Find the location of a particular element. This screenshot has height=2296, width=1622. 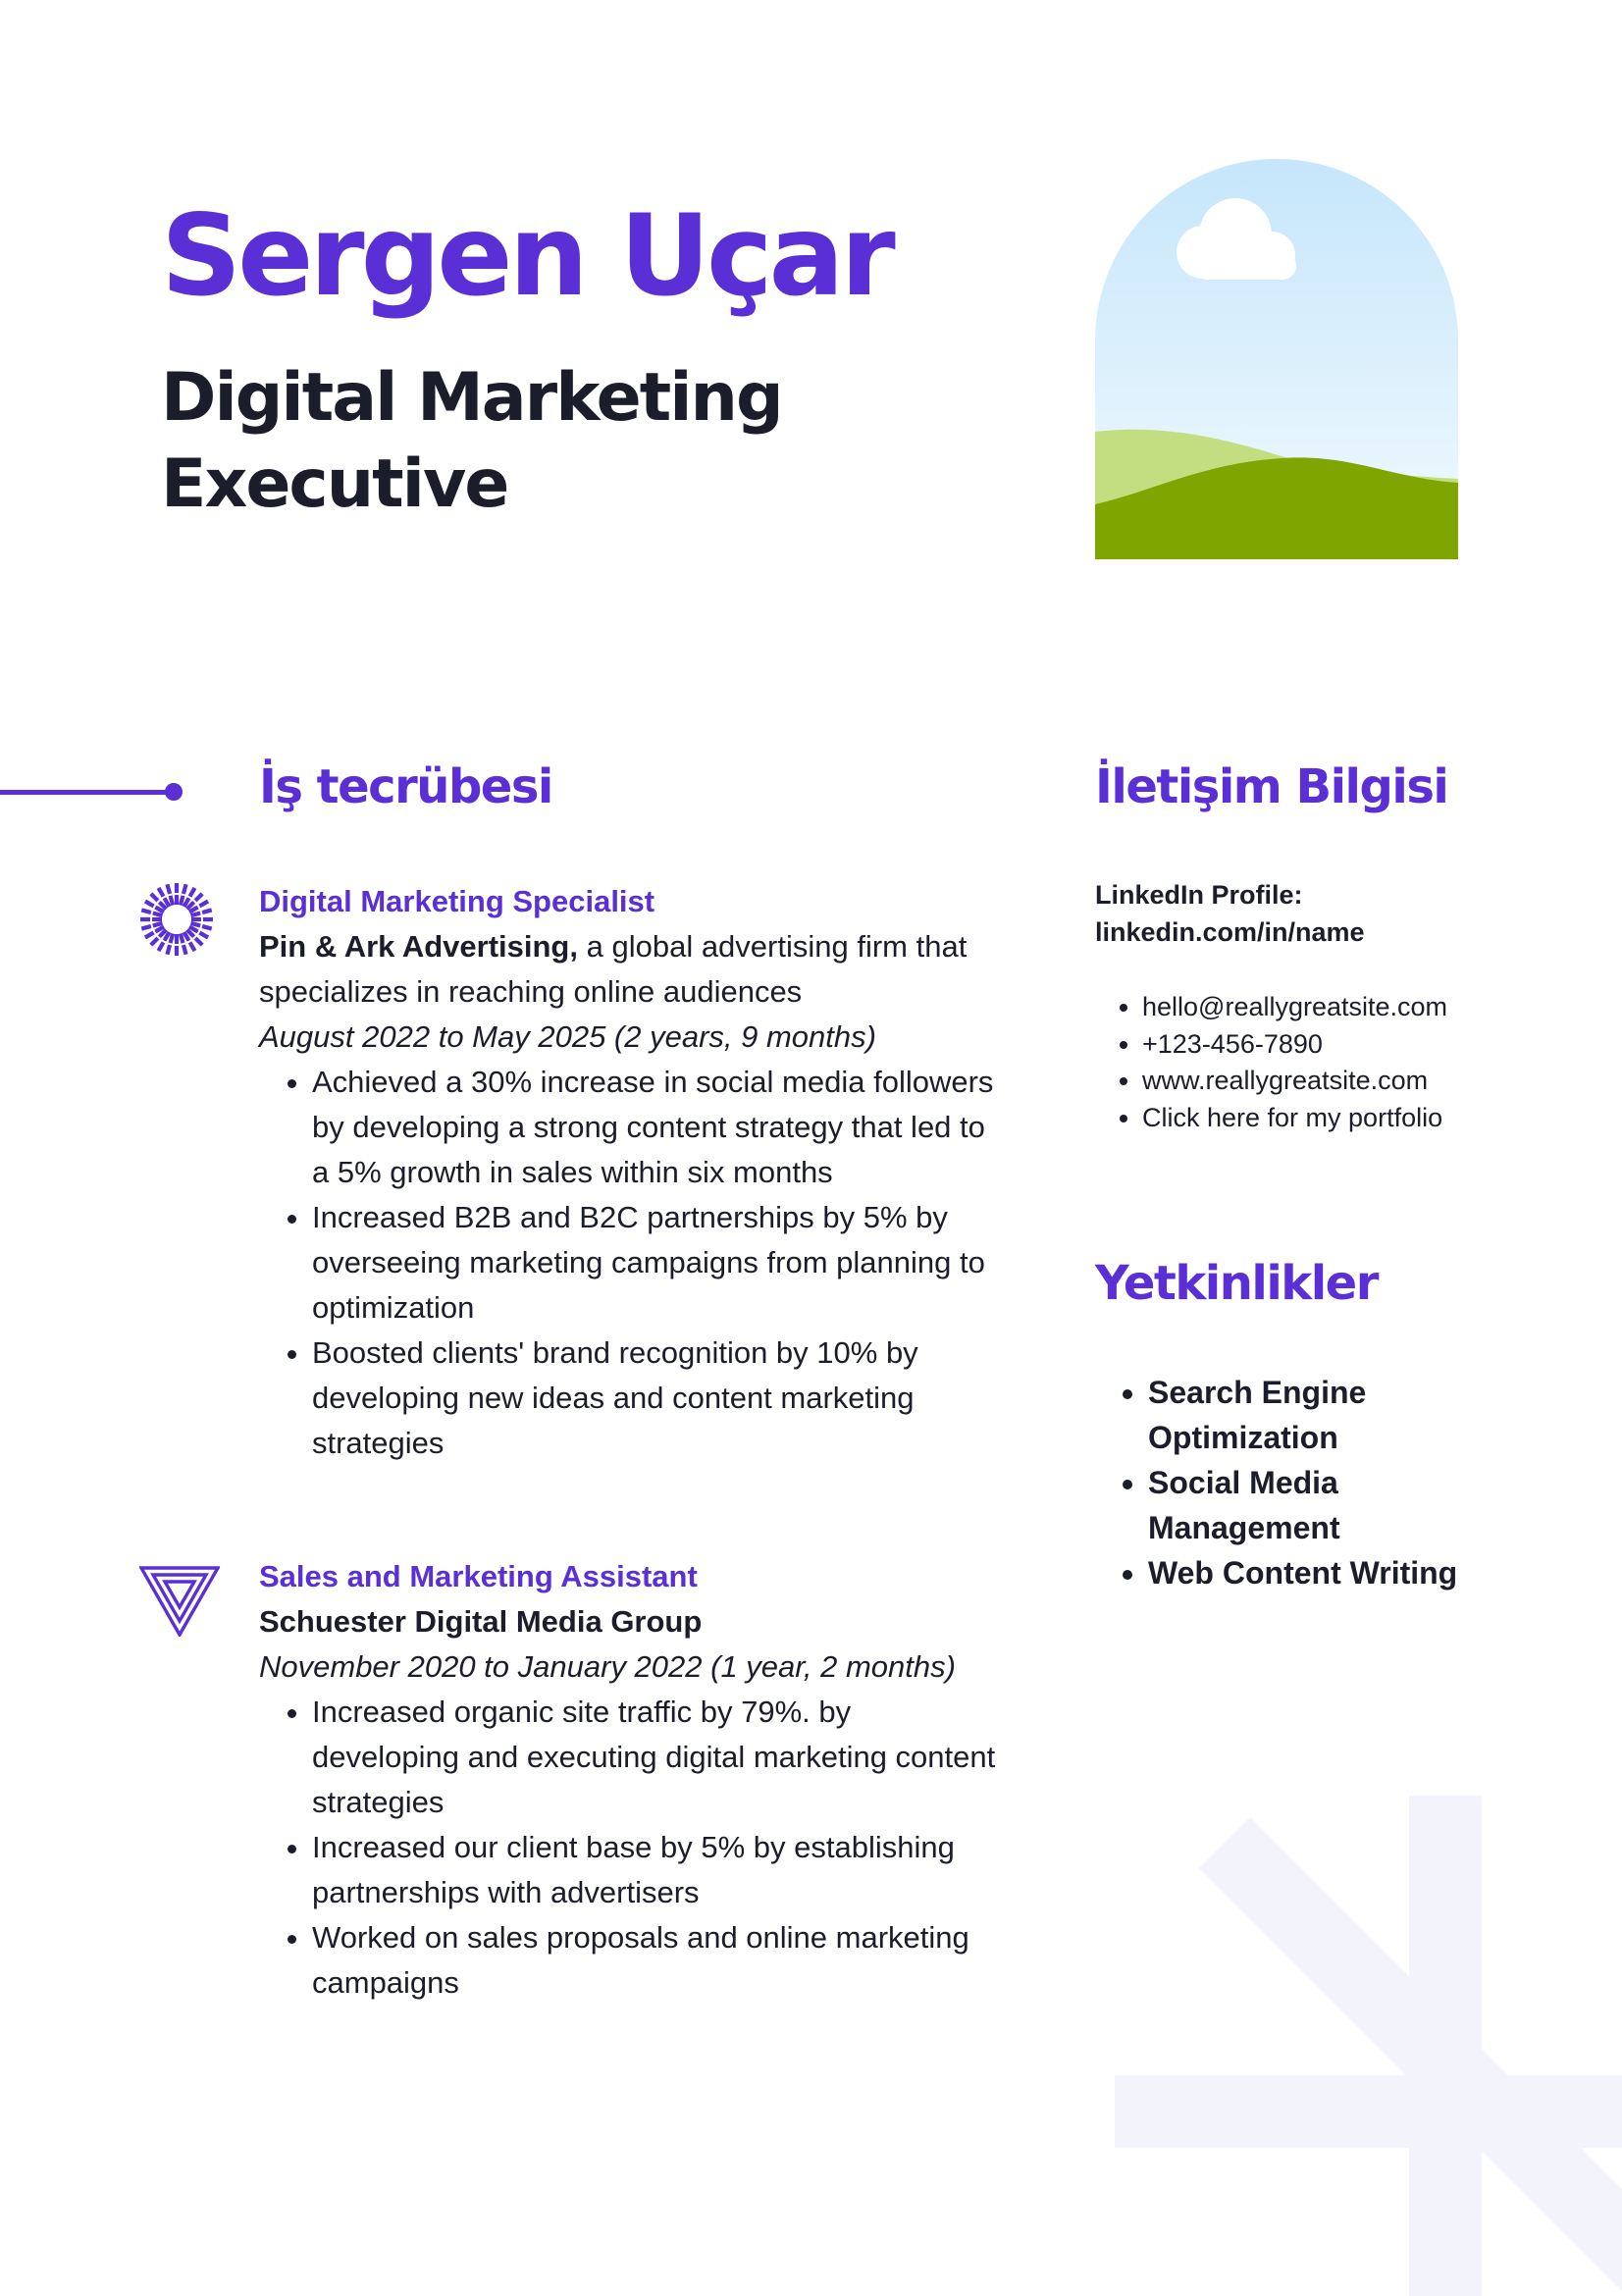

job-company: Pin & Ark Advertising, is located at coordinates (418, 946).